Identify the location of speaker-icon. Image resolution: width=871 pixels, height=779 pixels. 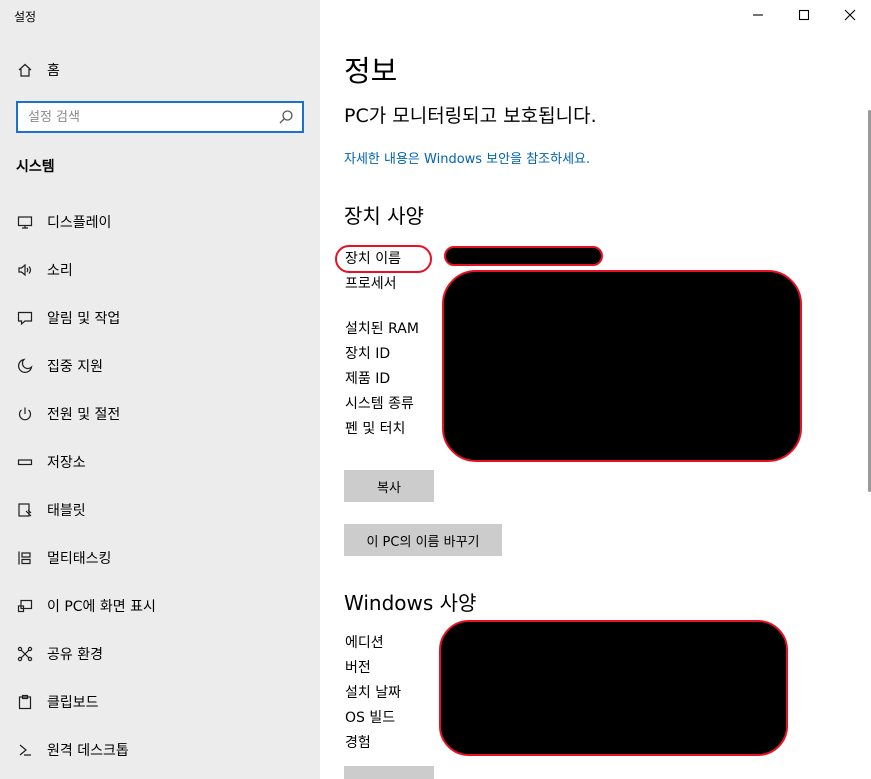
(25, 270).